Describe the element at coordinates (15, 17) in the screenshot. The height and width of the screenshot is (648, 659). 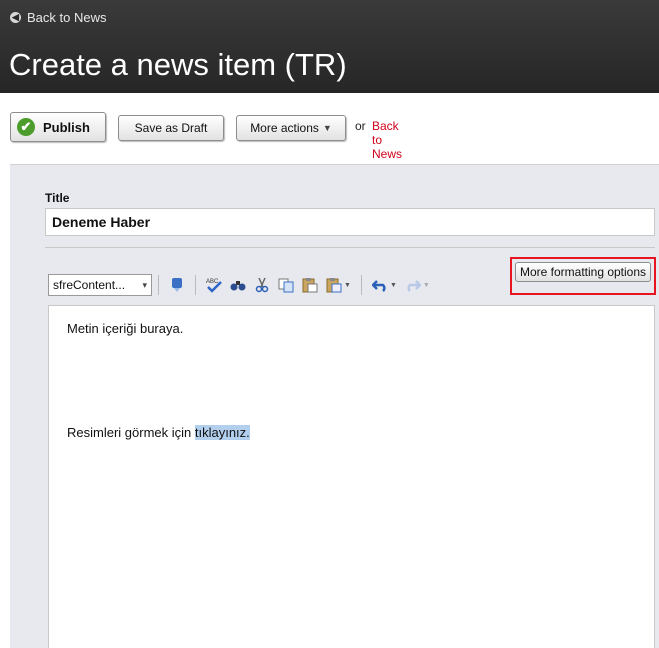
I see `back-arrow-icon: ◀` at that location.